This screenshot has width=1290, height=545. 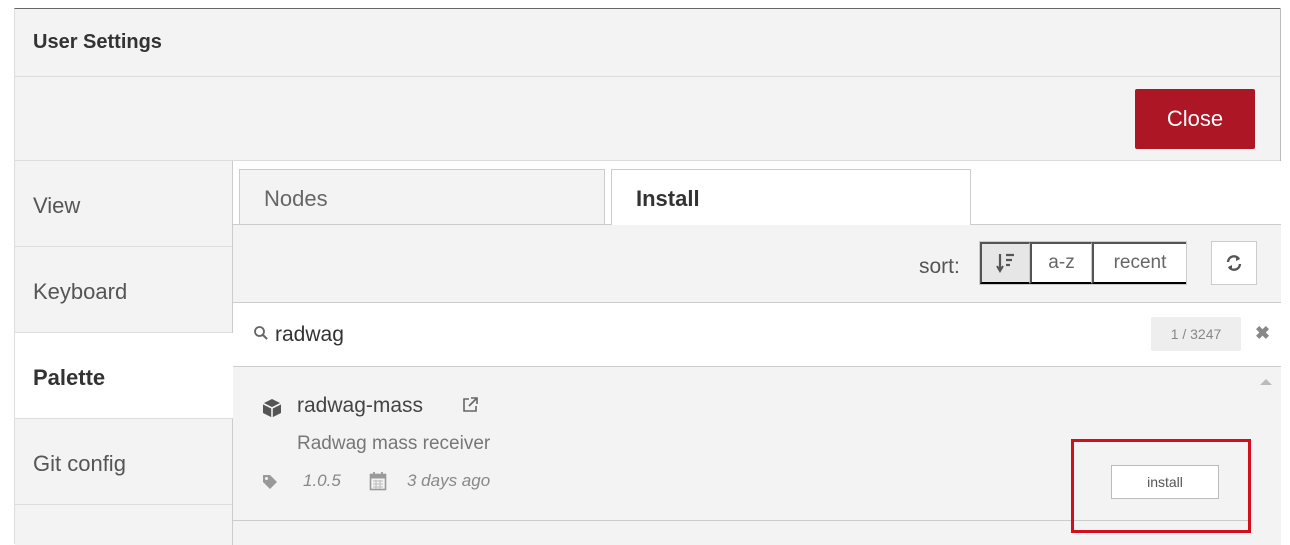 I want to click on clear-search-icon: ✖, so click(x=1262, y=333).